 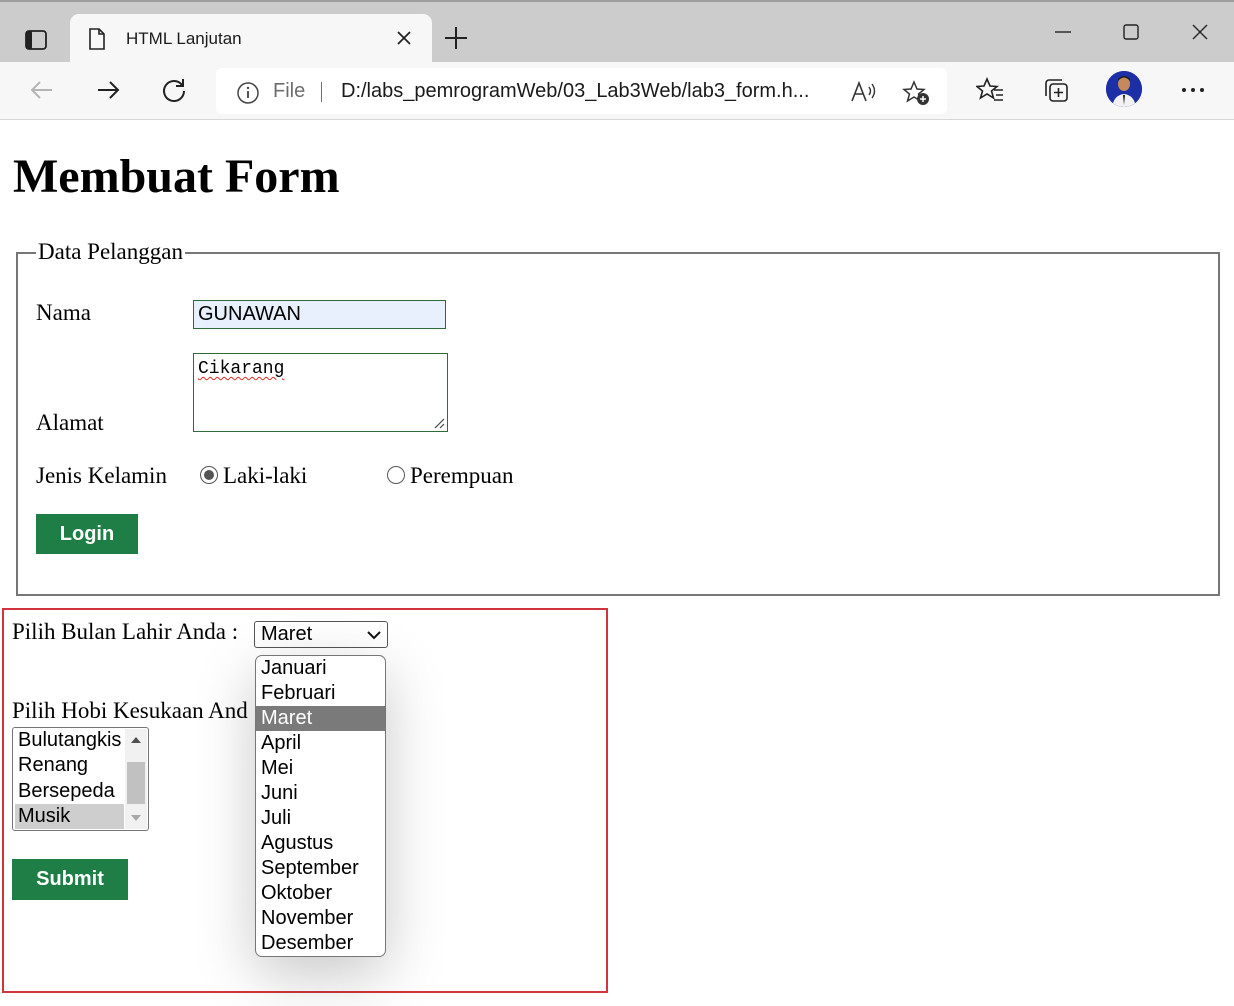 What do you see at coordinates (1200, 32) in the screenshot?
I see `close-window-icon` at bounding box center [1200, 32].